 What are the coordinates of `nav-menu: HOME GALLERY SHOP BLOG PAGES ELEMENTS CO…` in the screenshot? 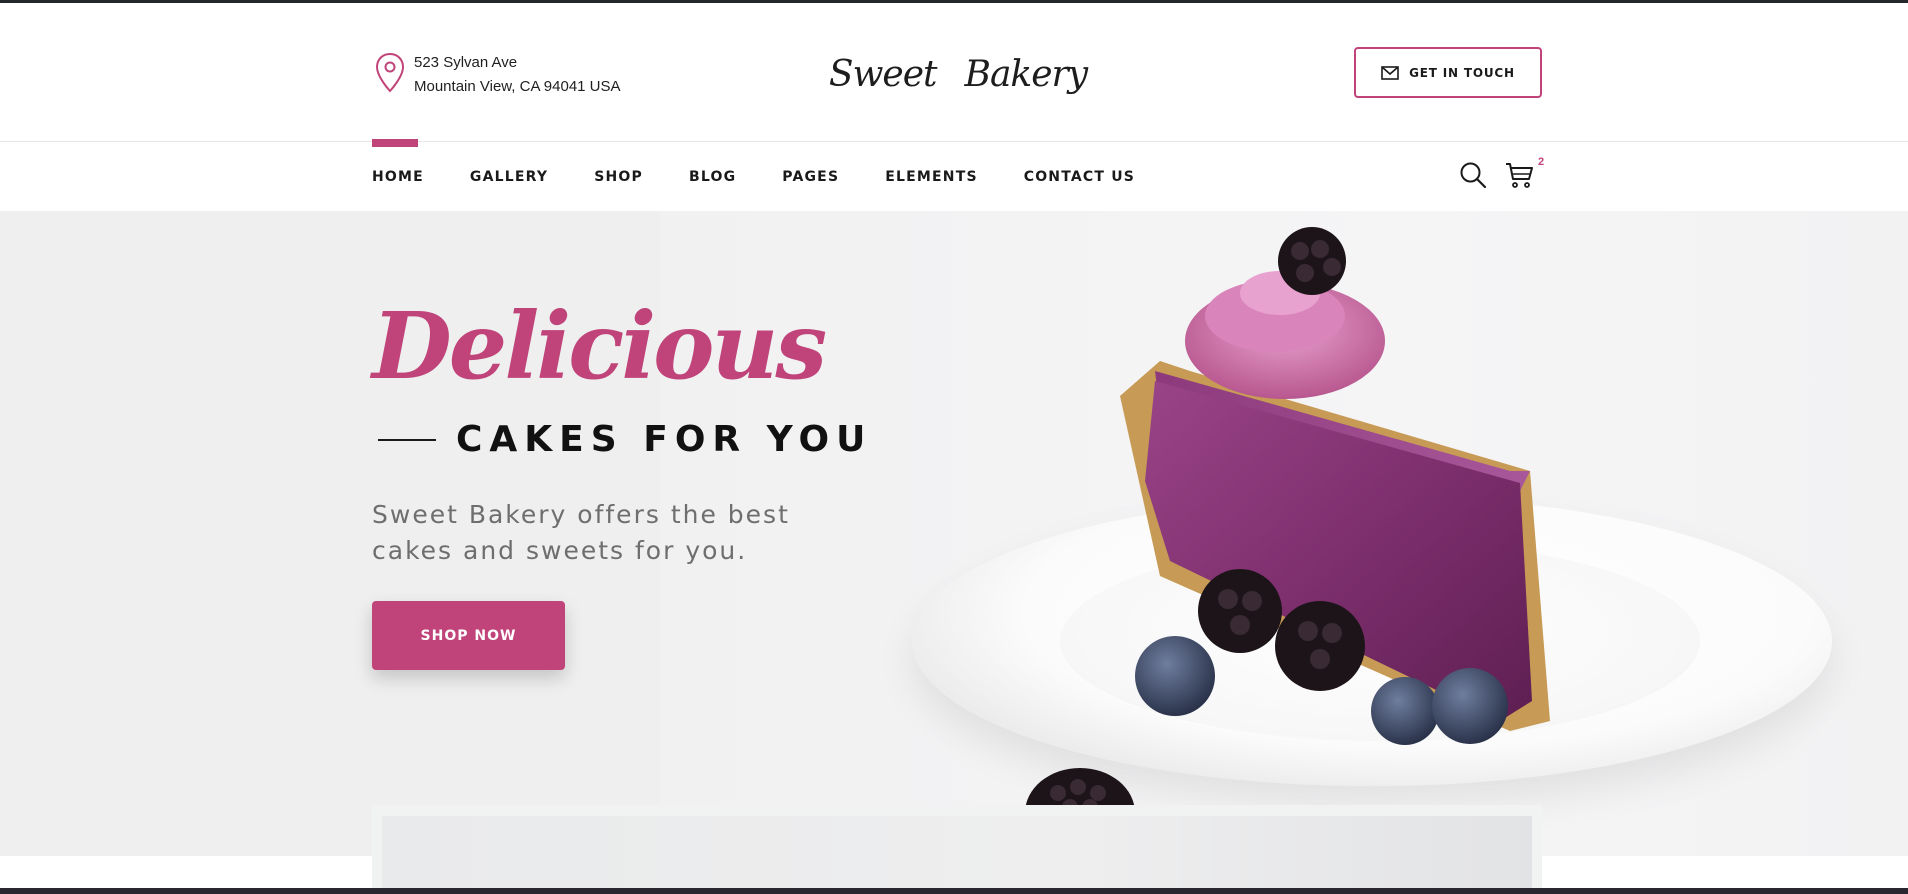 It's located at (776, 175).